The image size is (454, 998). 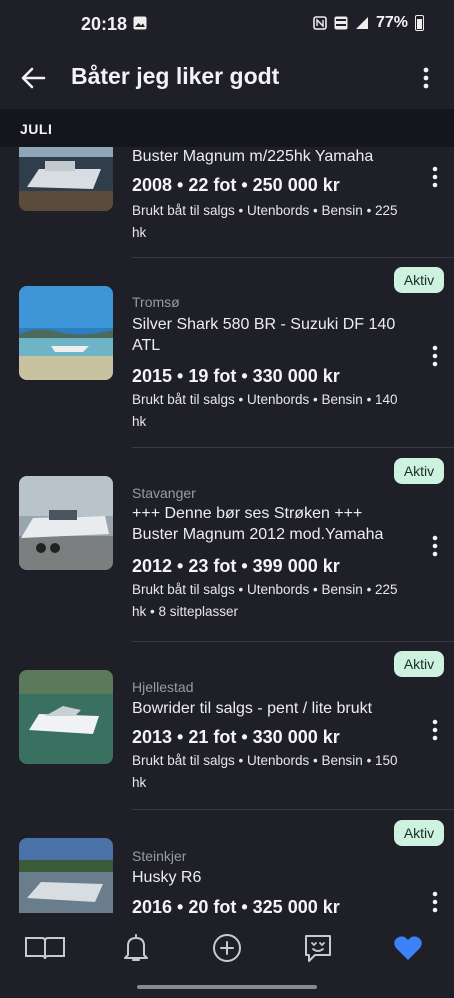 I want to click on signal-icon, so click(x=361, y=23).